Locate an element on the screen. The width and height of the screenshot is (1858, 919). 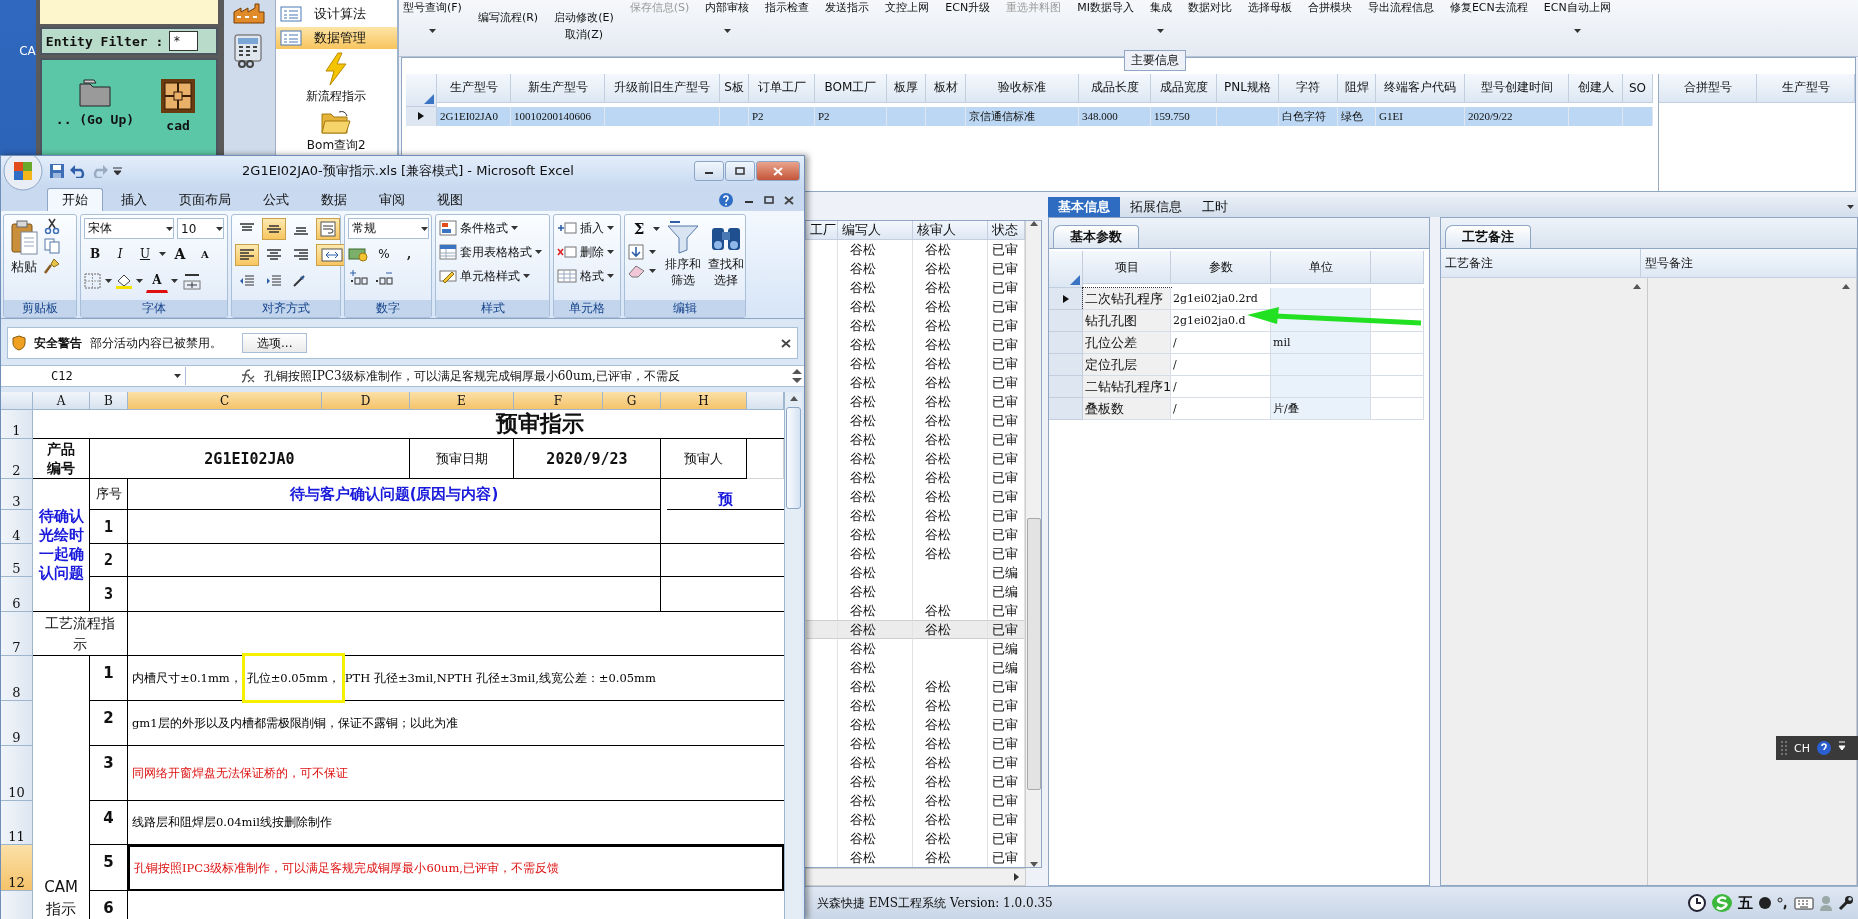
column-header: G is located at coordinates (632, 401).